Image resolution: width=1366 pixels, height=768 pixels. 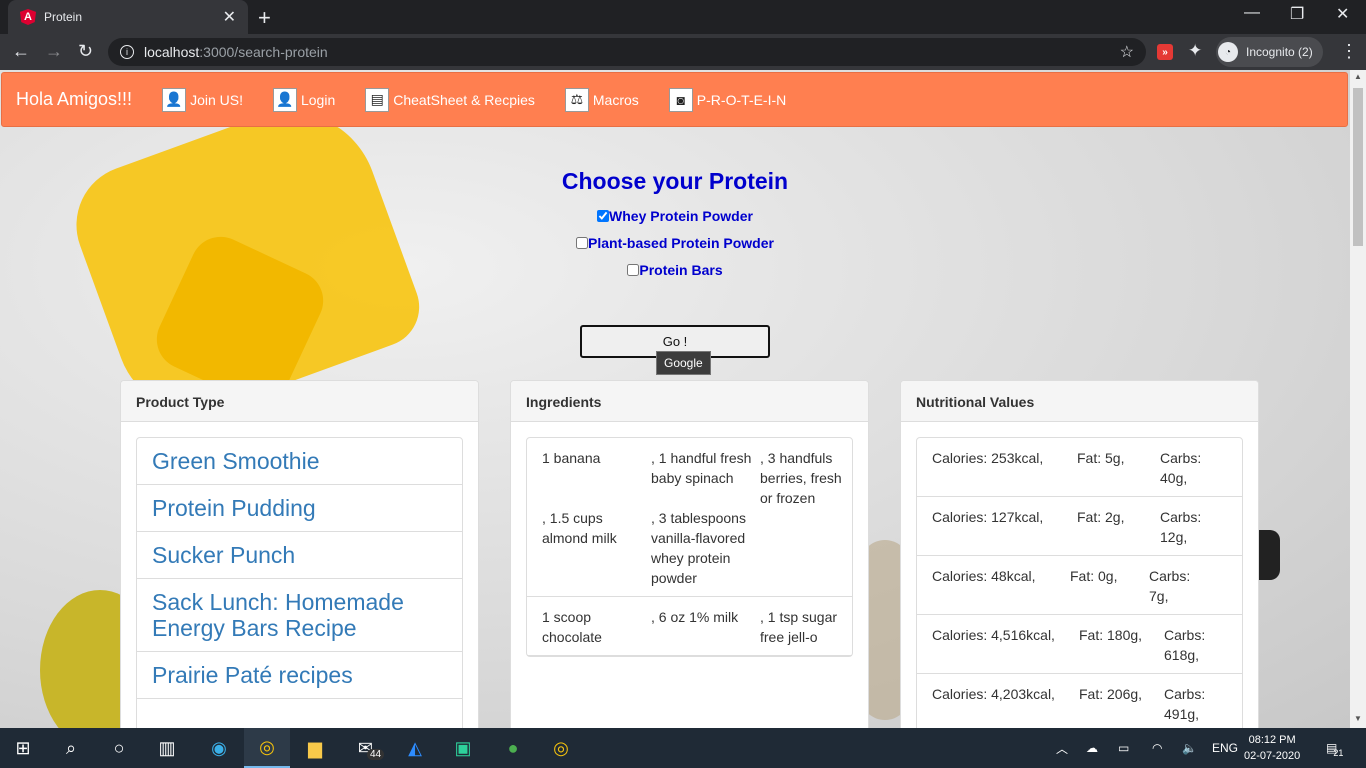 What do you see at coordinates (299, 675) in the screenshot?
I see `list-item: Prairie Paté recipes` at bounding box center [299, 675].